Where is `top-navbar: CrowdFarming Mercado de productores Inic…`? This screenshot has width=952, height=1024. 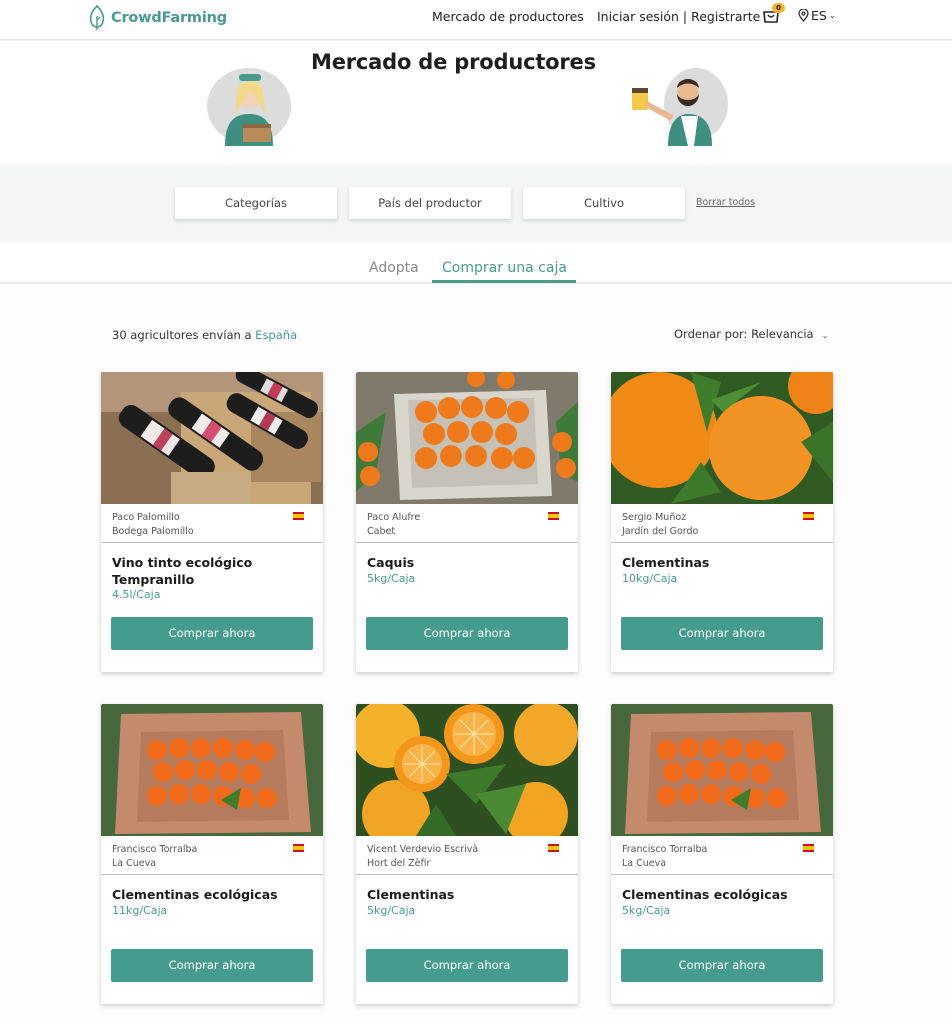
top-navbar: CrowdFarming Mercado de productores Inic… is located at coordinates (476, 20).